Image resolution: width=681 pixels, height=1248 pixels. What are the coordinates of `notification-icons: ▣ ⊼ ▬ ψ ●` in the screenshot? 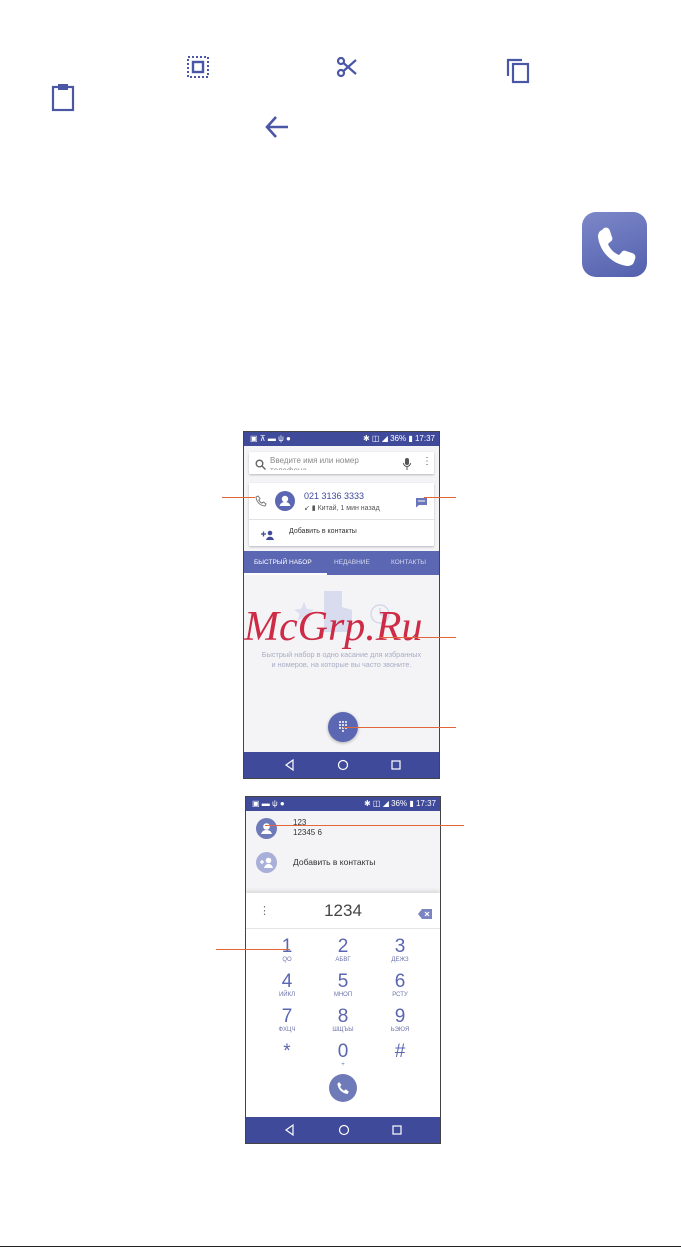 It's located at (270, 438).